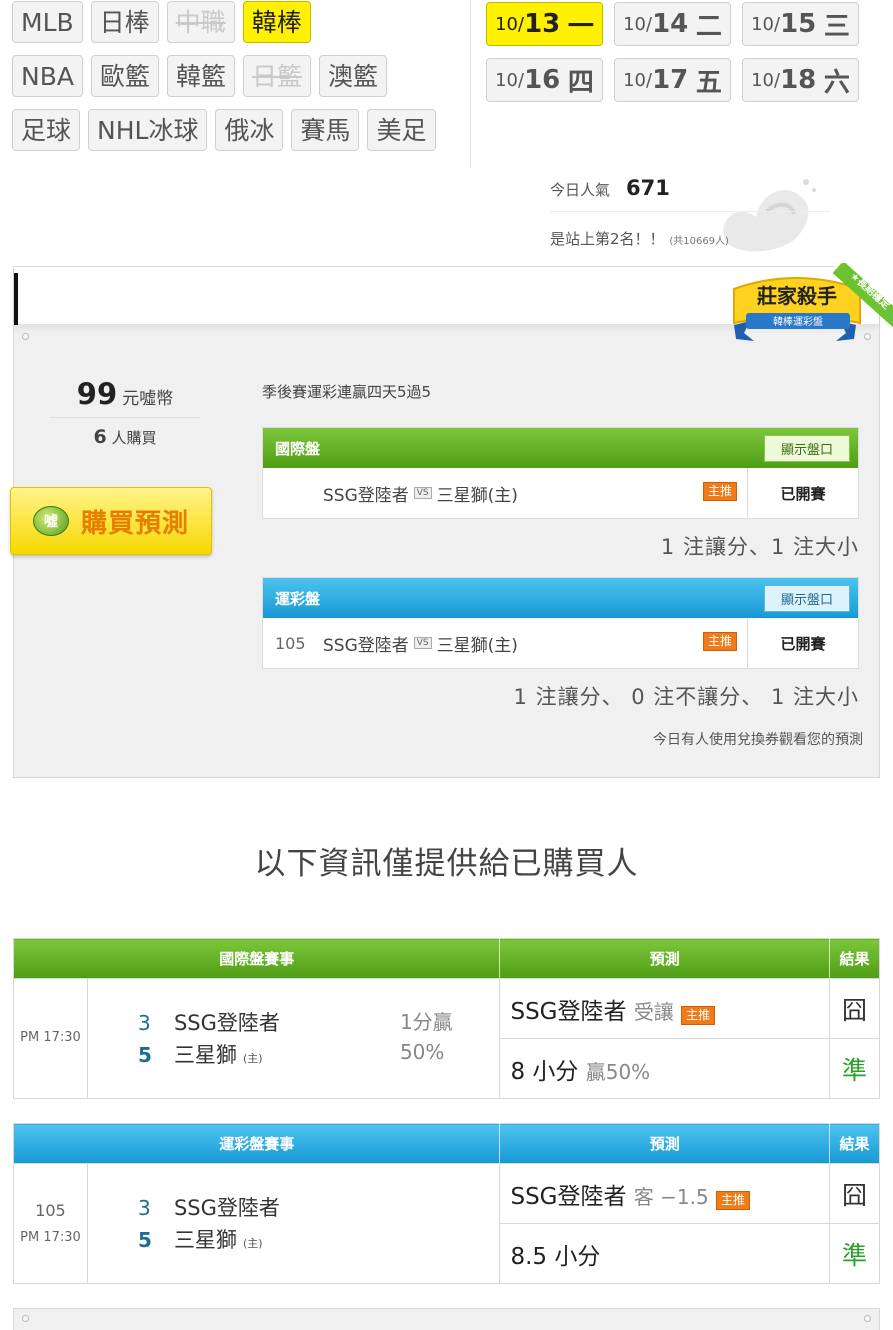 The height and width of the screenshot is (1330, 893). Describe the element at coordinates (758, 740) in the screenshot. I see `voucher-note: 今日有人使用兌換券觀看您的預測` at that location.